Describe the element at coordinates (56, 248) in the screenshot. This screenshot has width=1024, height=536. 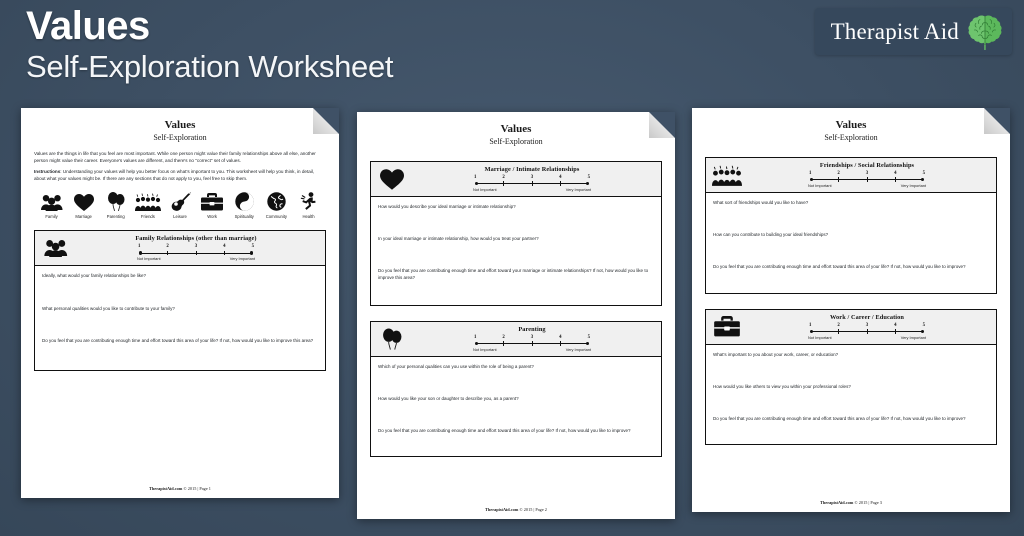
I see `family-group-icon` at that location.